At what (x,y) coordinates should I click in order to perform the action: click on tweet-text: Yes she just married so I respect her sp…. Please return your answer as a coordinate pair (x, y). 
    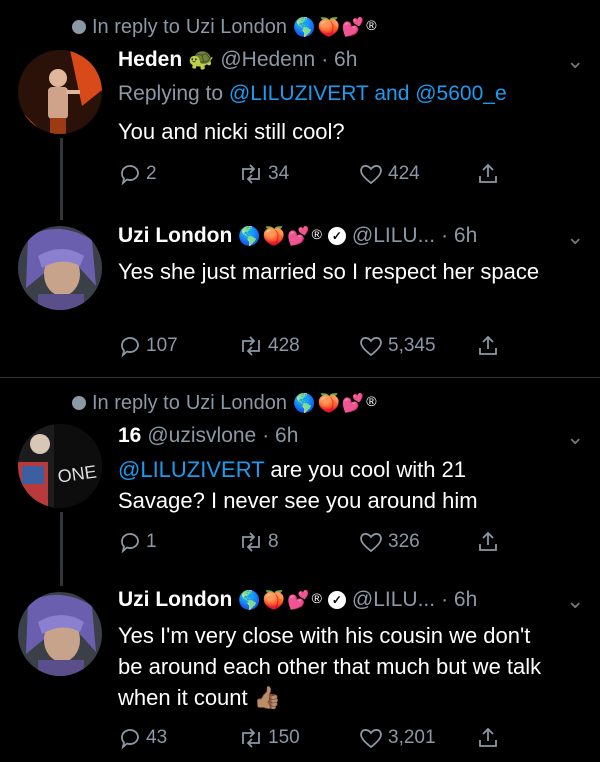
    Looking at the image, I should click on (329, 271).